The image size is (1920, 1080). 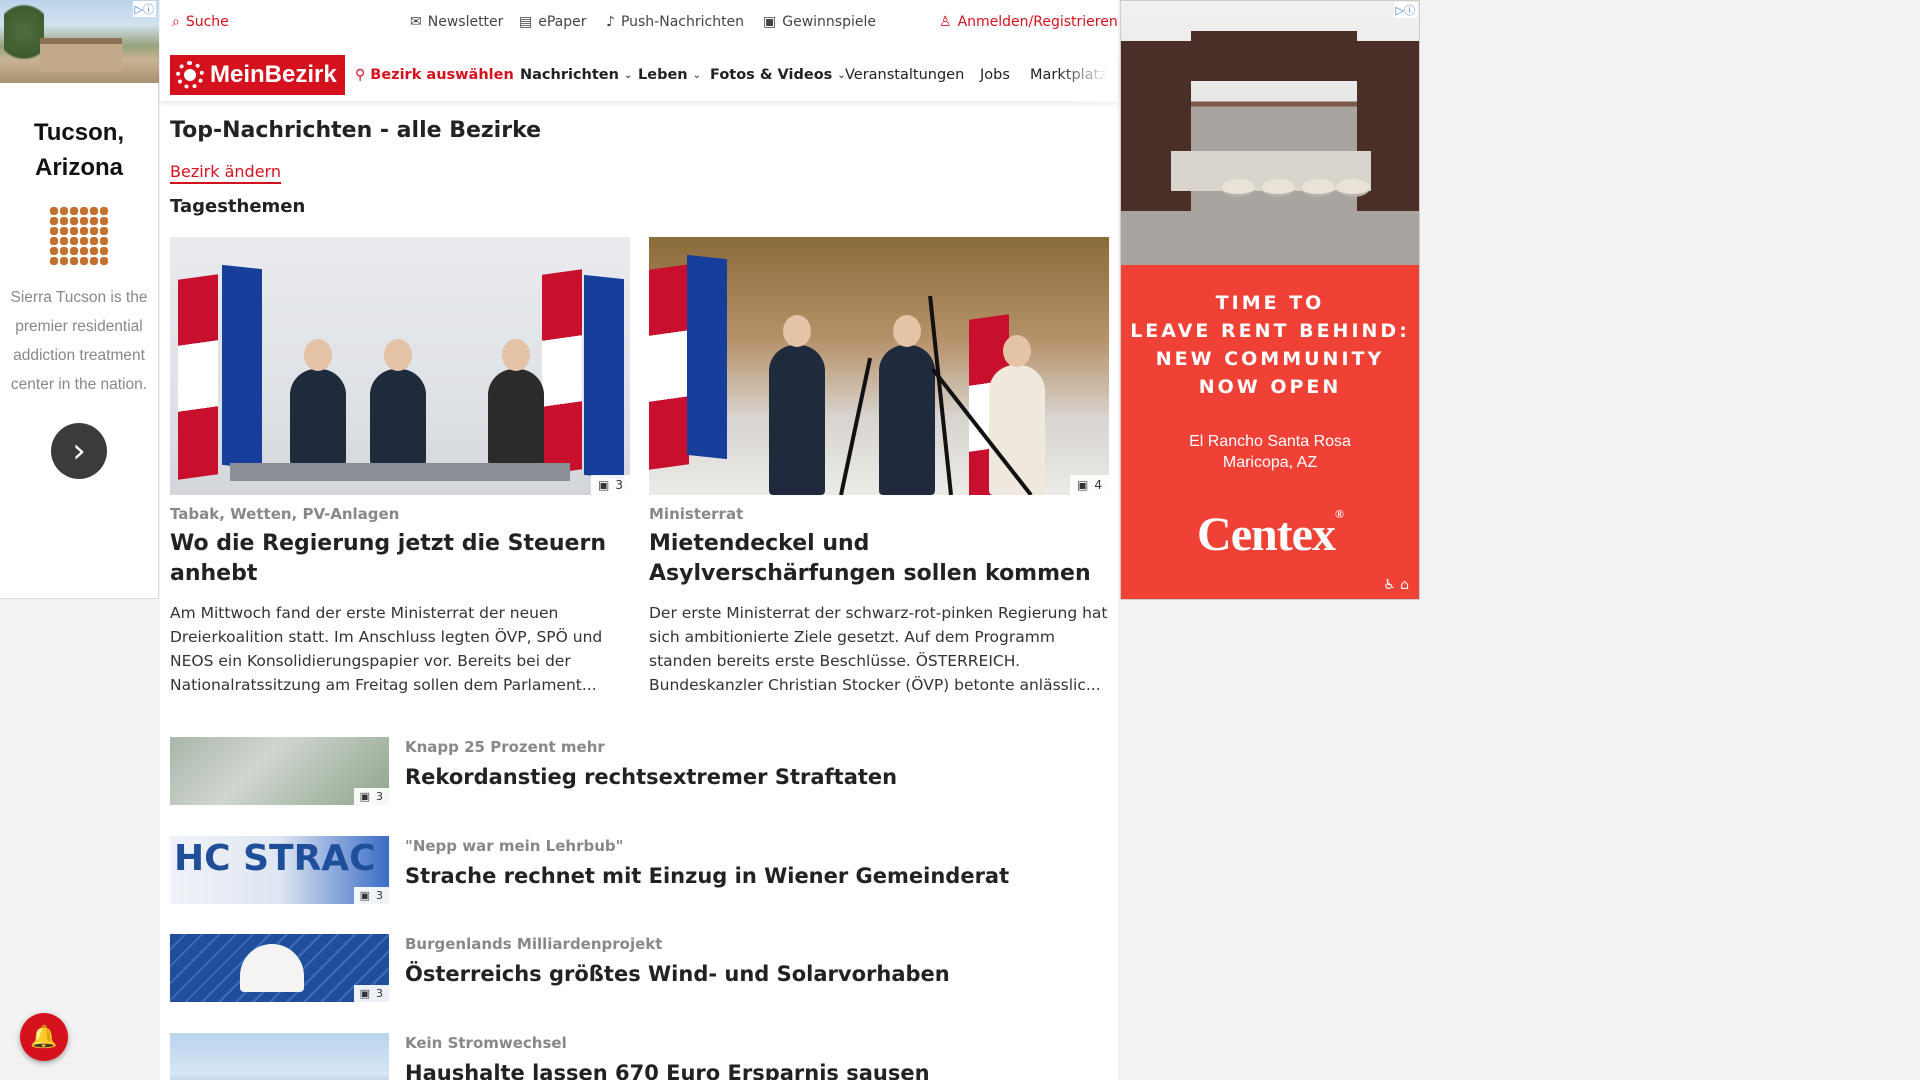 I want to click on nav-label: Leben, so click(x=663, y=75).